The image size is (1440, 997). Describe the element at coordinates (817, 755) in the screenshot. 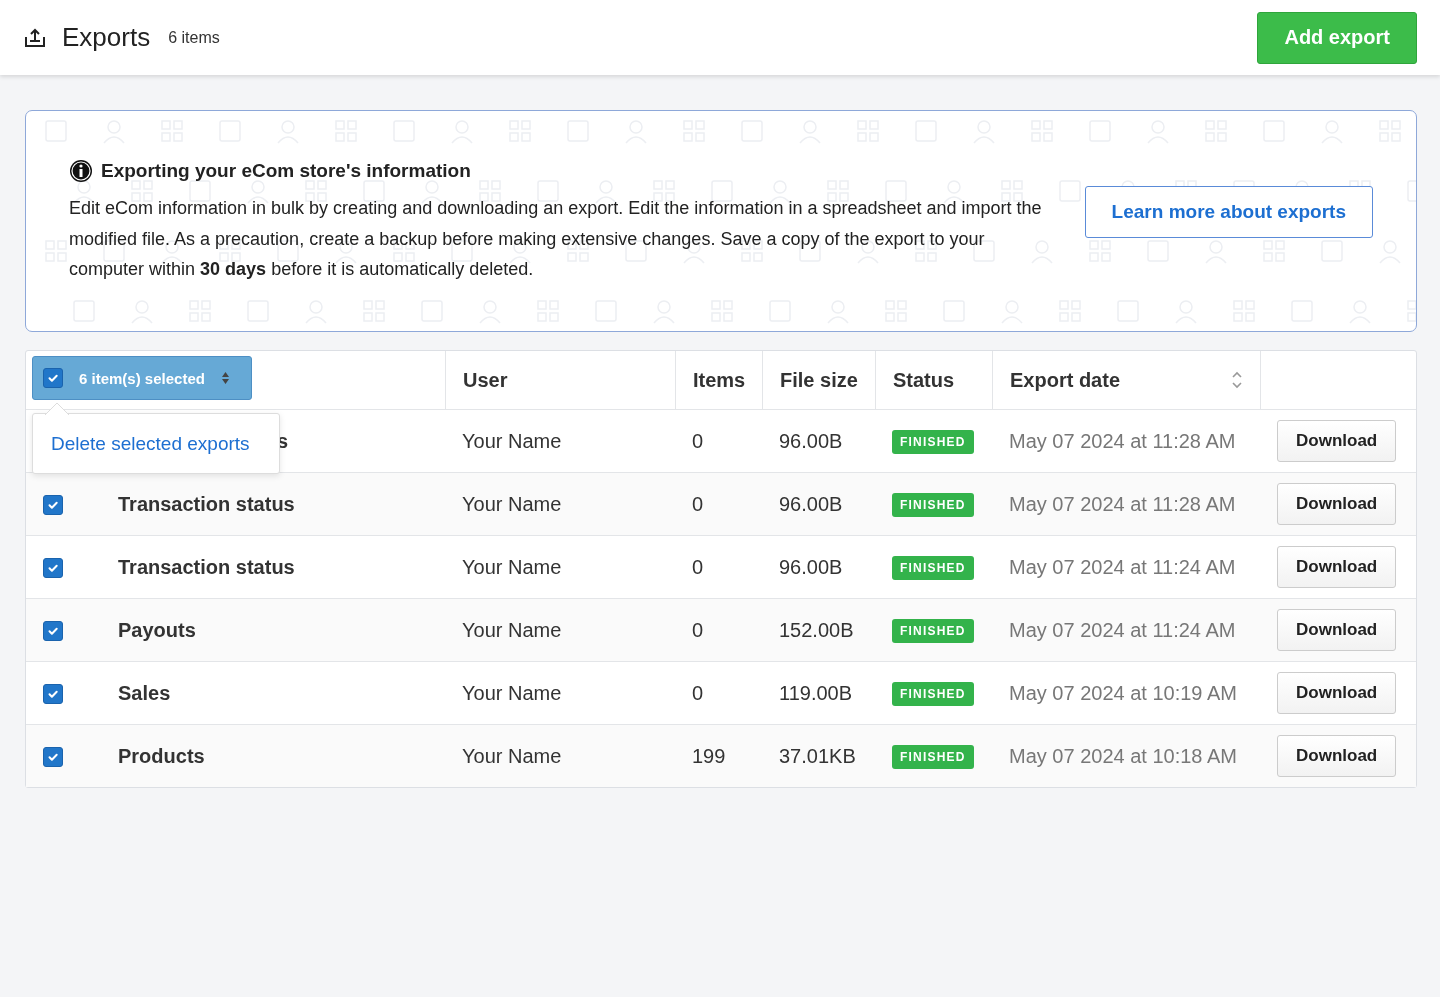

I see `table-cell: 37.01KB` at that location.